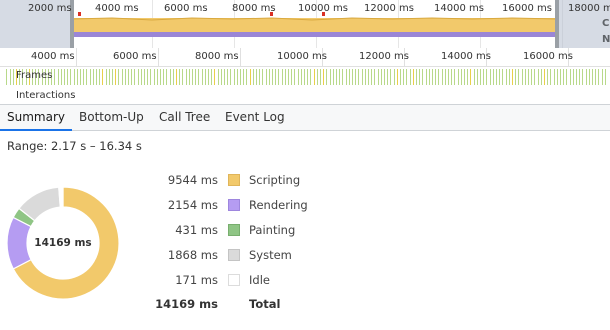 The width and height of the screenshot is (610, 330). I want to click on legend-ms: 9544 ms, so click(192, 180).